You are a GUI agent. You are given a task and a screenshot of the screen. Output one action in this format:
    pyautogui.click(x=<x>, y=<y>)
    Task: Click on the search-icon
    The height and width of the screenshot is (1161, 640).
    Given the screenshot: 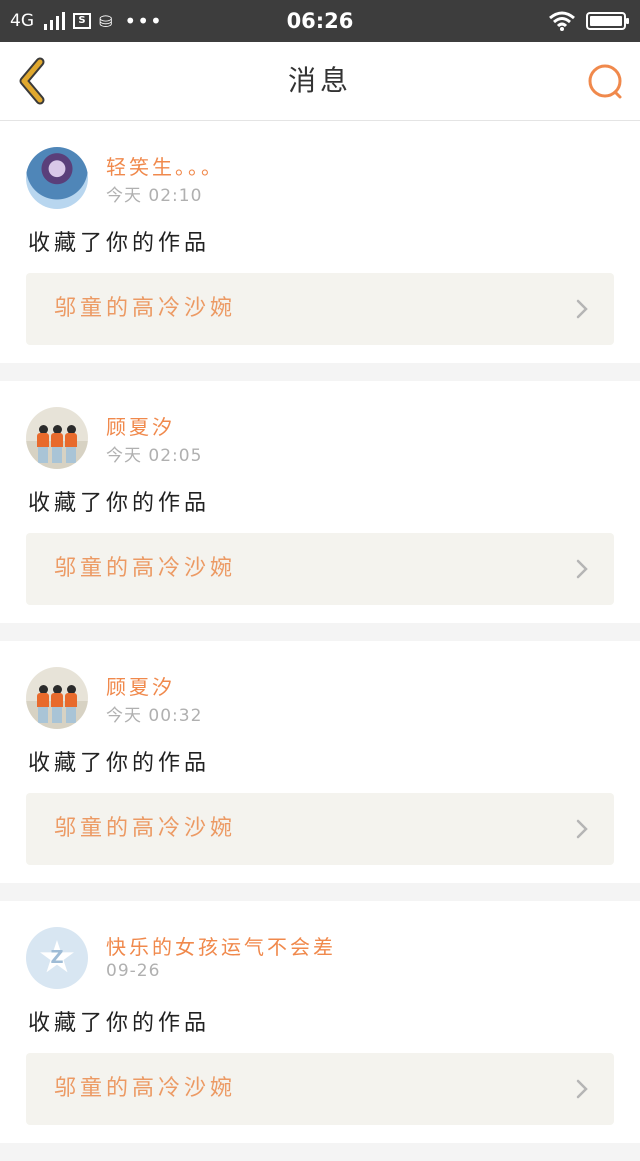 What is the action you would take?
    pyautogui.click(x=605, y=81)
    